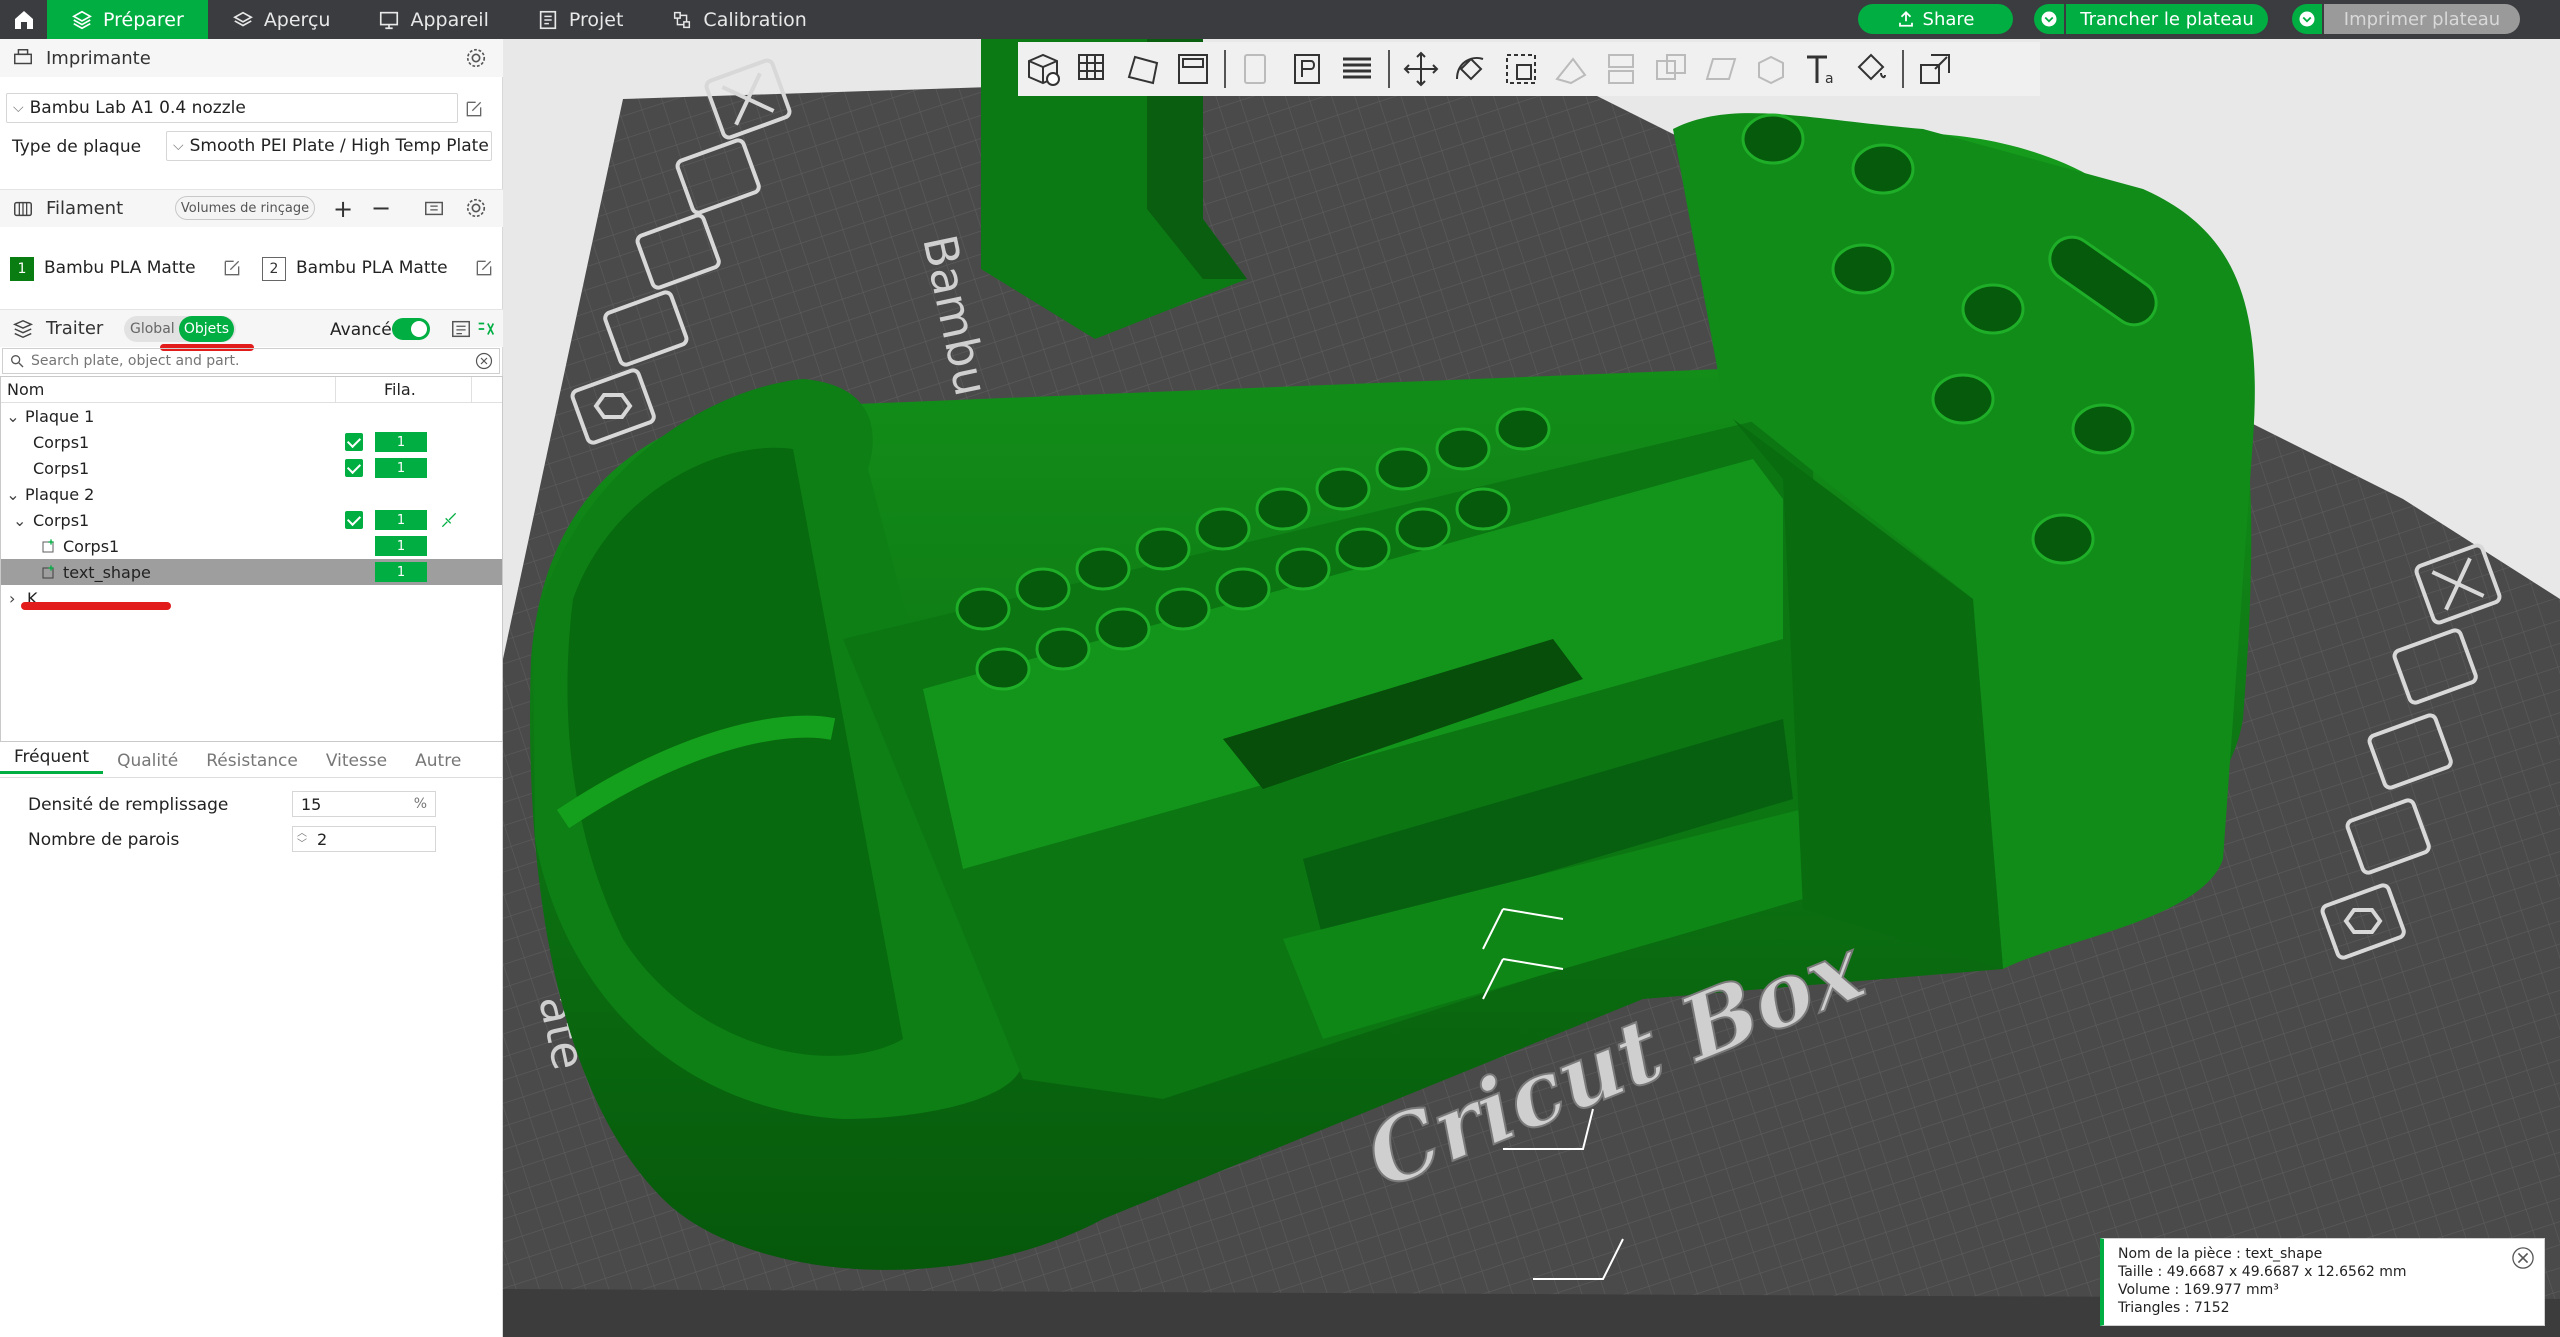  What do you see at coordinates (1357, 69) in the screenshot?
I see `layers-button` at bounding box center [1357, 69].